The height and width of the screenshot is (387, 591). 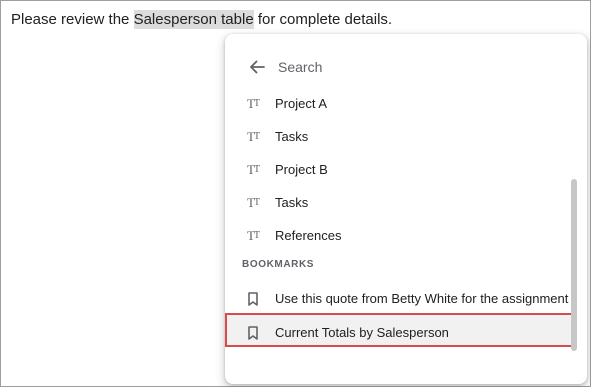 I want to click on heading-item-project-b: TT Project B, so click(x=400, y=169).